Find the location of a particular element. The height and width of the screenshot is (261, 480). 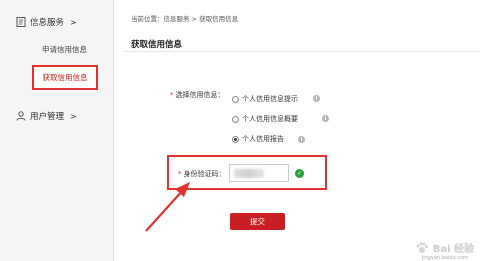

document-icon is located at coordinates (21, 22).